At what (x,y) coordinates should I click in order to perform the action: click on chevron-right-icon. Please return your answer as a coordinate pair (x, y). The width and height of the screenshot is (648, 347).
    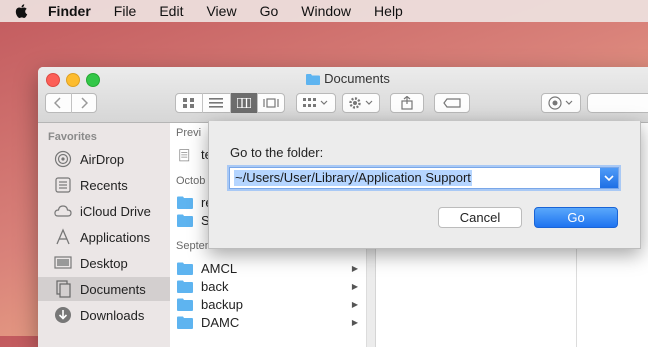
    Looking at the image, I should click on (84, 103).